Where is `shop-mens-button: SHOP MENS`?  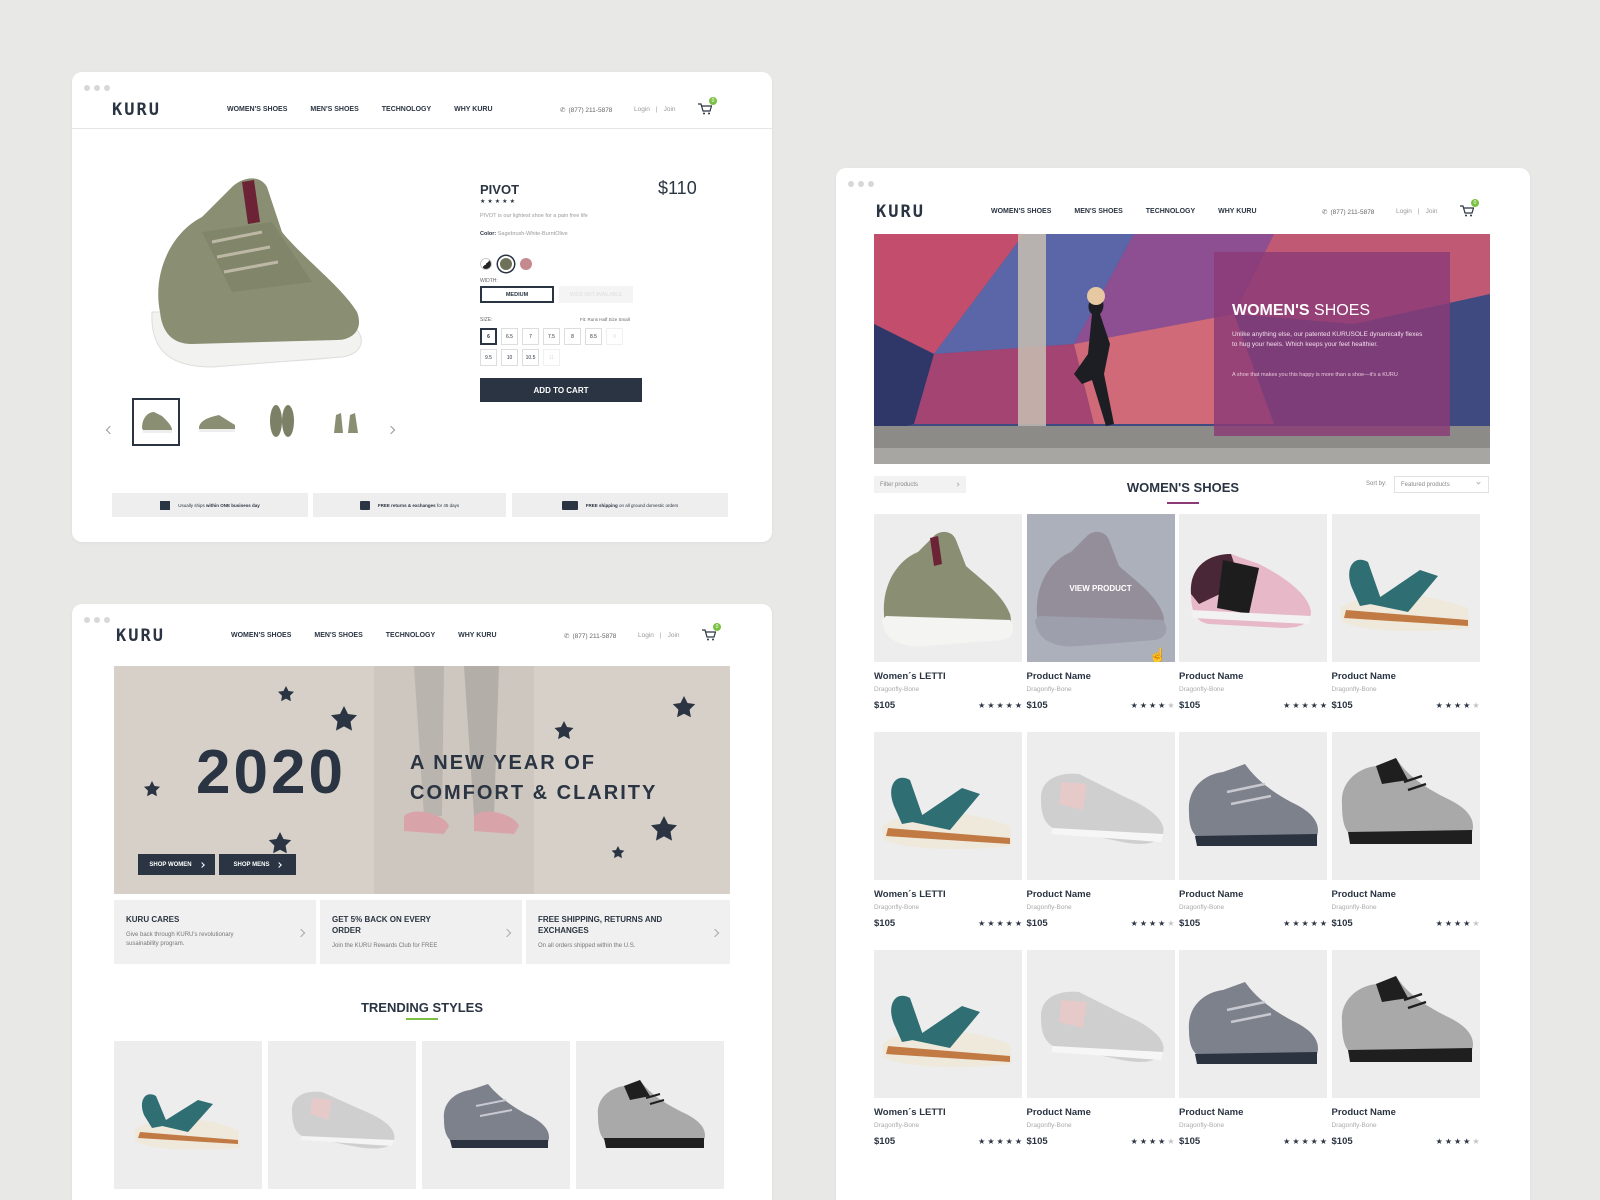 shop-mens-button: SHOP MENS is located at coordinates (257, 864).